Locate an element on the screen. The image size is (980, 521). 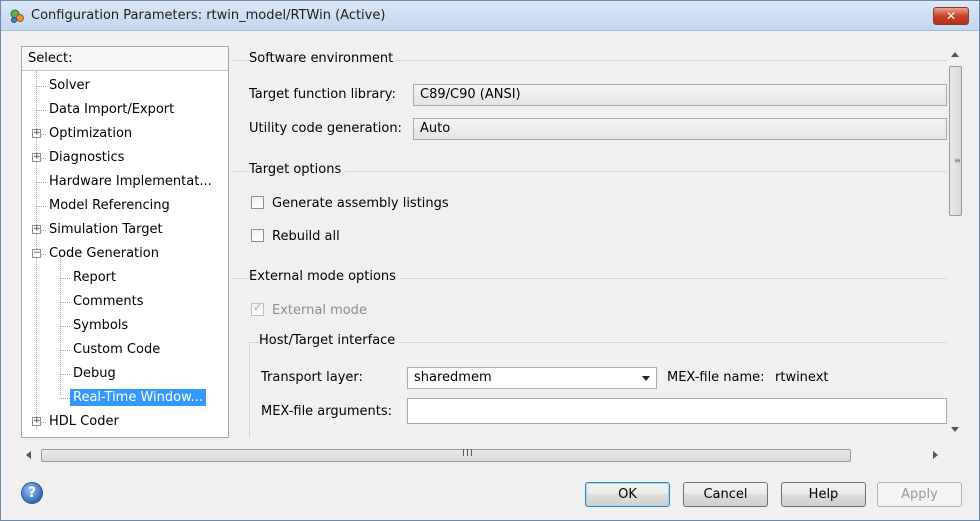
software-environment-title: Software environment is located at coordinates (323, 58).